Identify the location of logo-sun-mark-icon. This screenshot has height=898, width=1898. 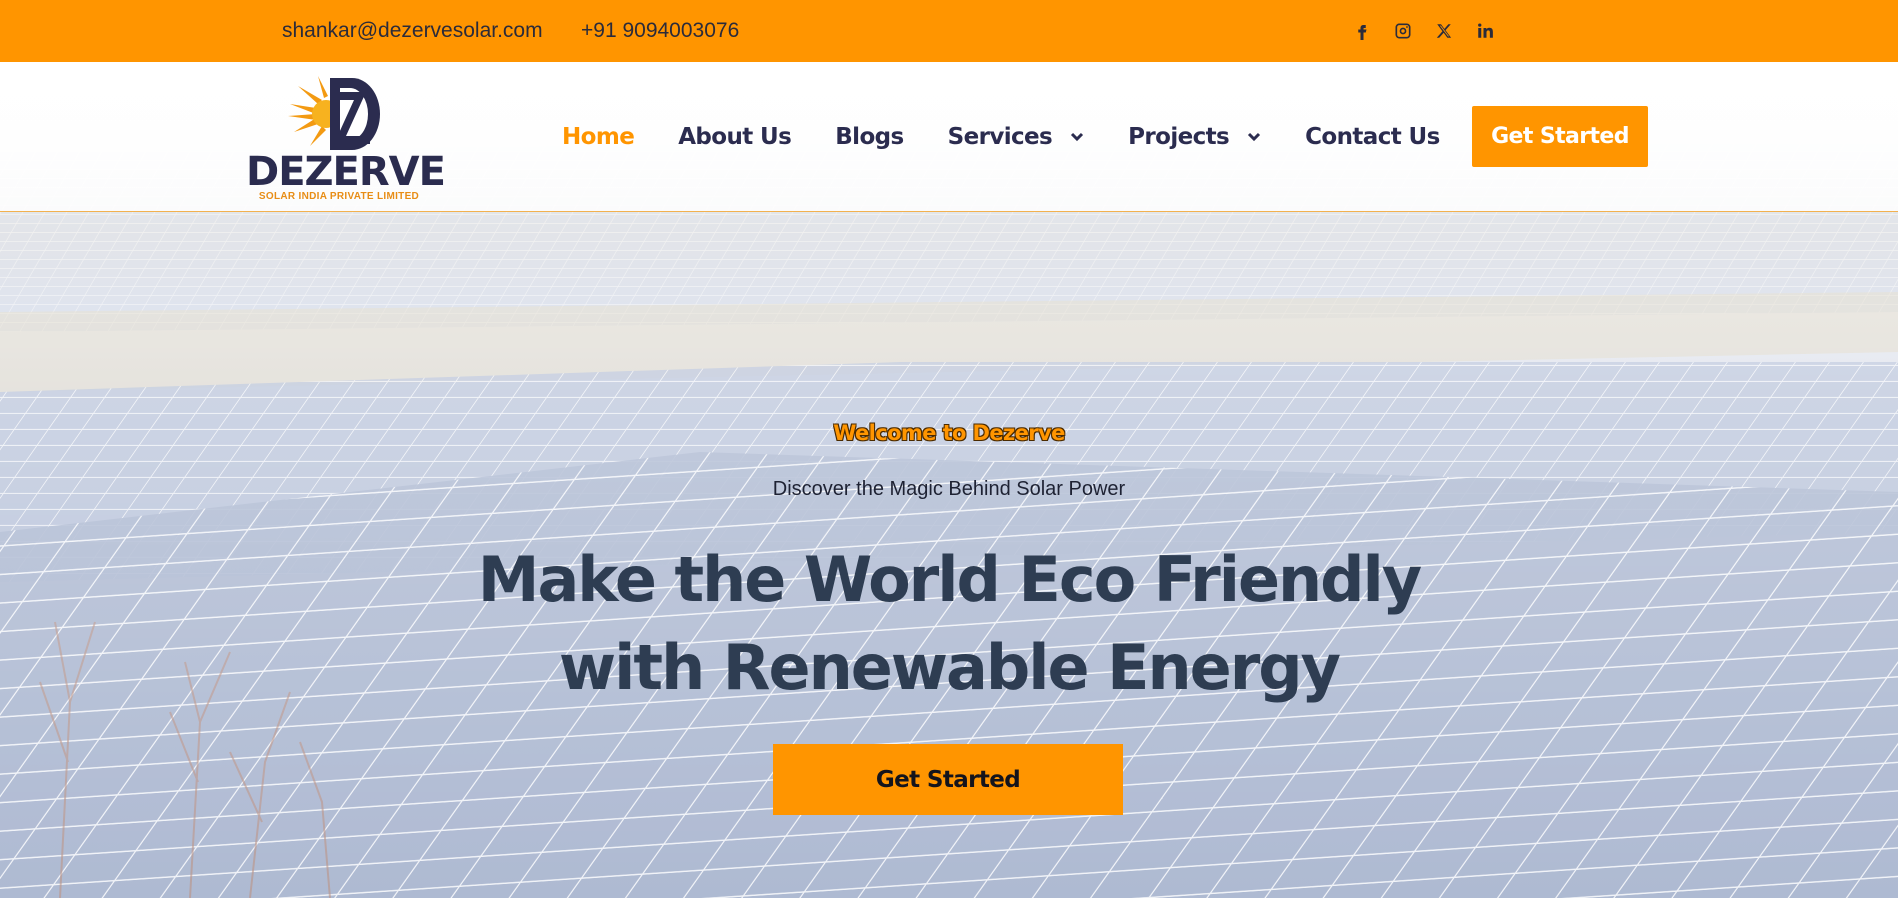
(334, 113).